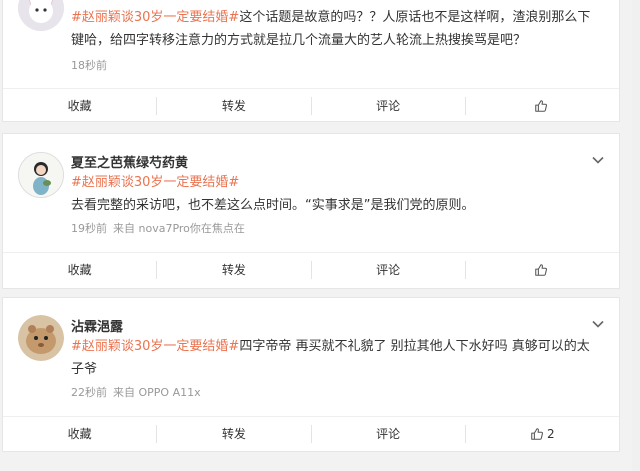  Describe the element at coordinates (636, 235) in the screenshot. I see `page-scrollbar` at that location.